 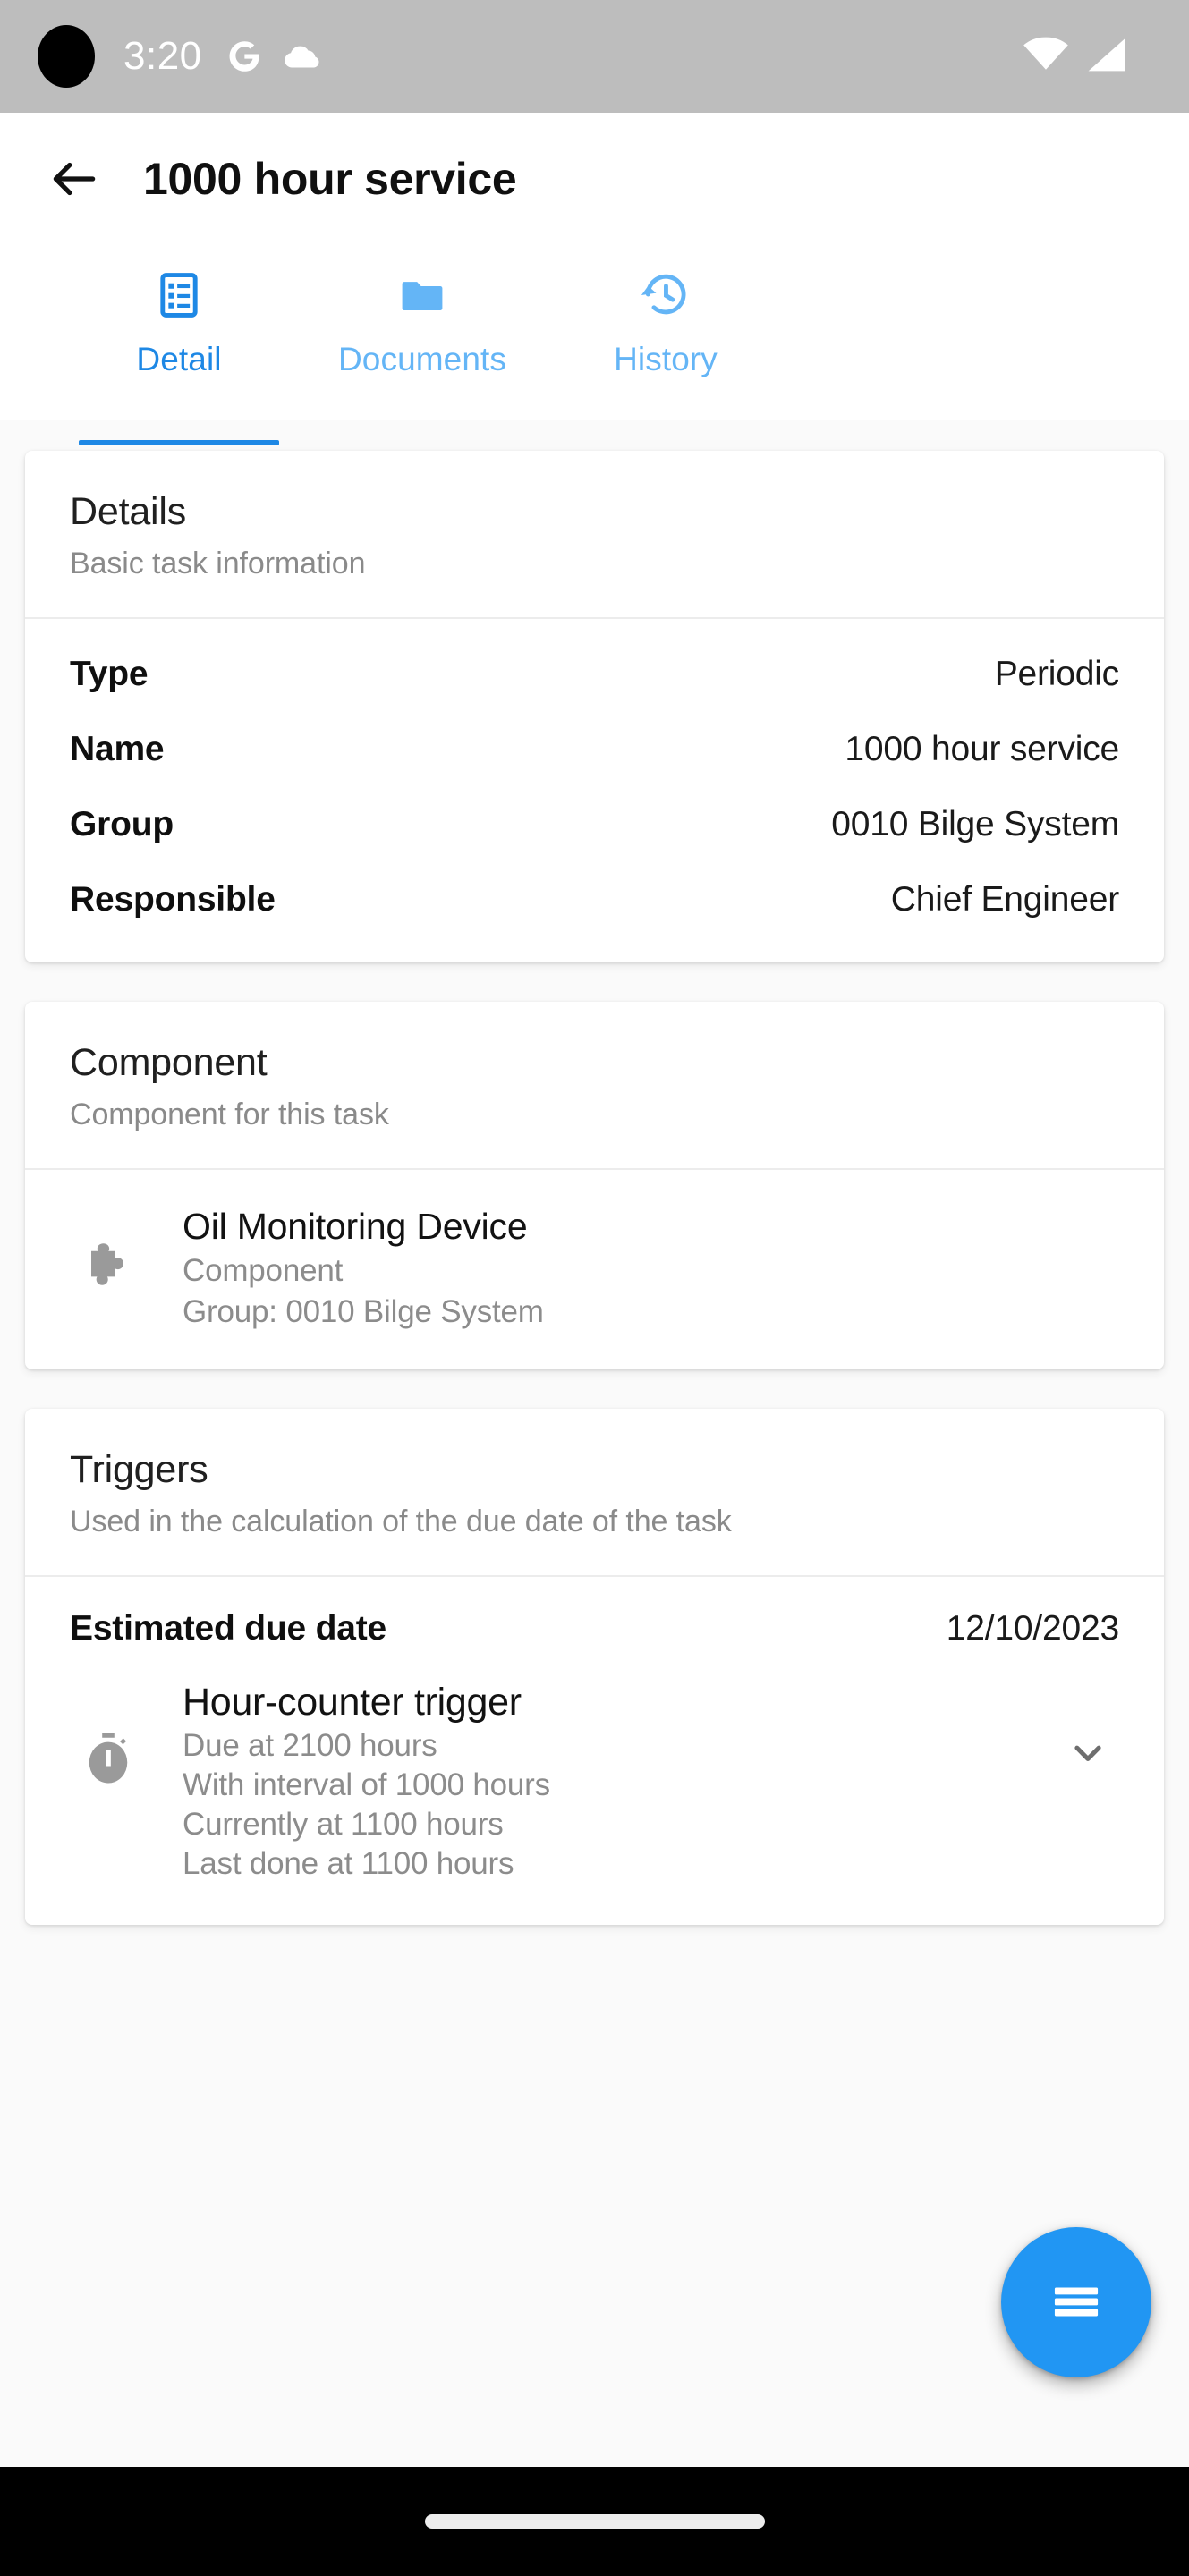 I want to click on trigger-line-current: Currently at 1100 hours, so click(x=343, y=1824).